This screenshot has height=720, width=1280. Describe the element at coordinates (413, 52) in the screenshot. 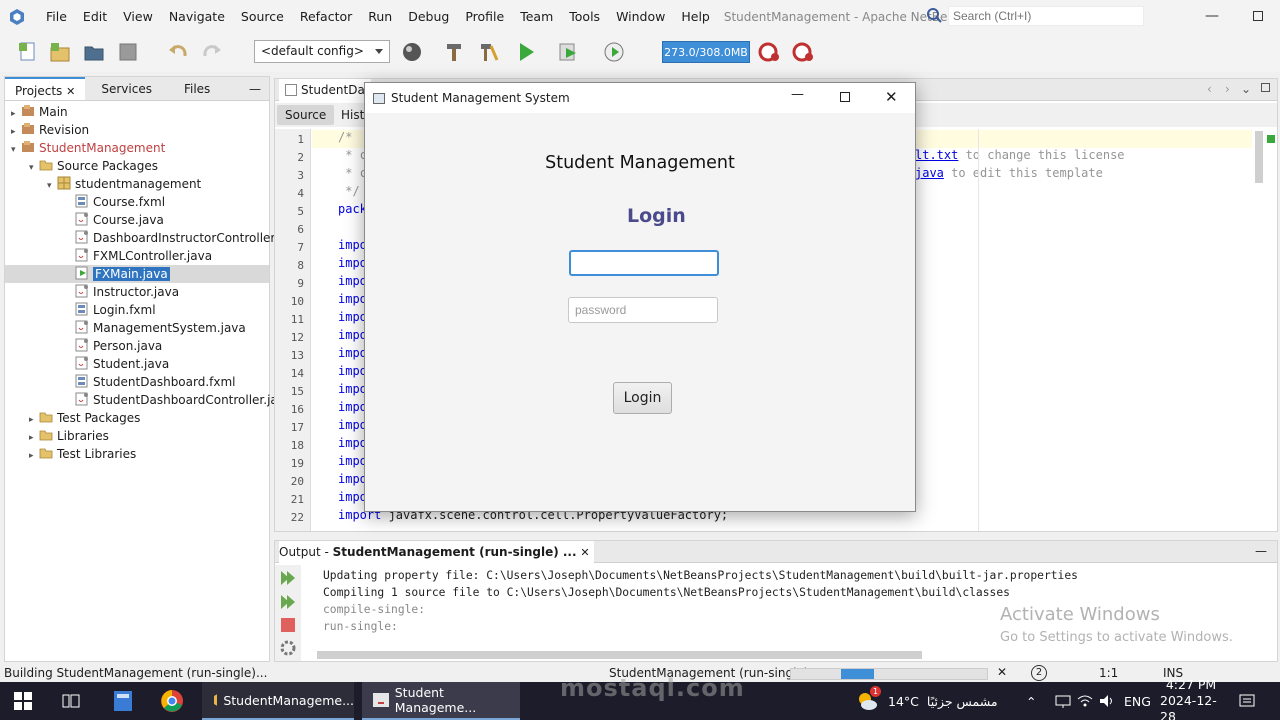

I see `browser-icon` at that location.